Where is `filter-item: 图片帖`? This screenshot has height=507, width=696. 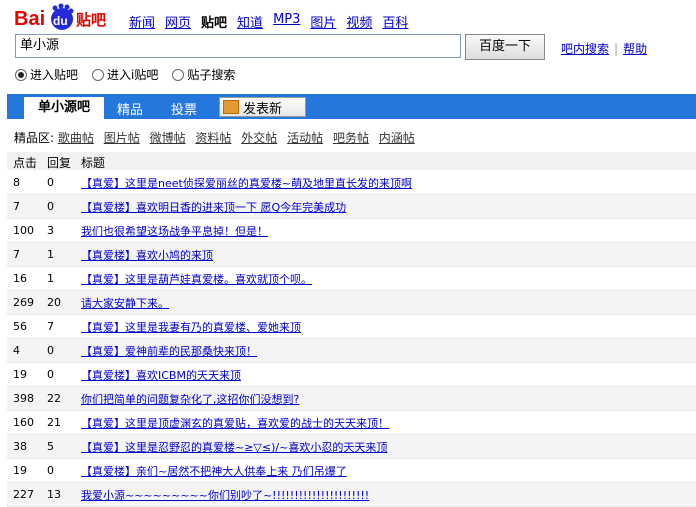
filter-item: 图片帖 is located at coordinates (122, 138).